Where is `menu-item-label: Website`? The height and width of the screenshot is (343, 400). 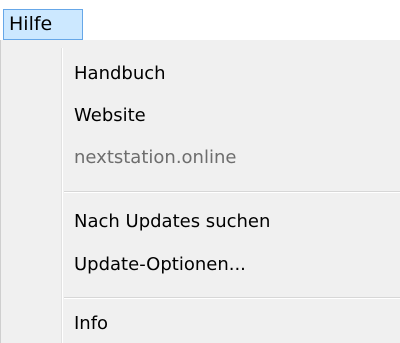
menu-item-label: Website is located at coordinates (110, 115).